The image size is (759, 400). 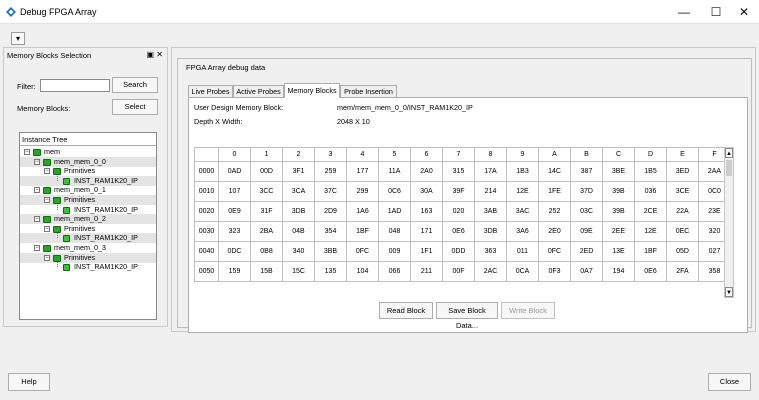 I want to click on scroll-thumb, so click(x=729, y=168).